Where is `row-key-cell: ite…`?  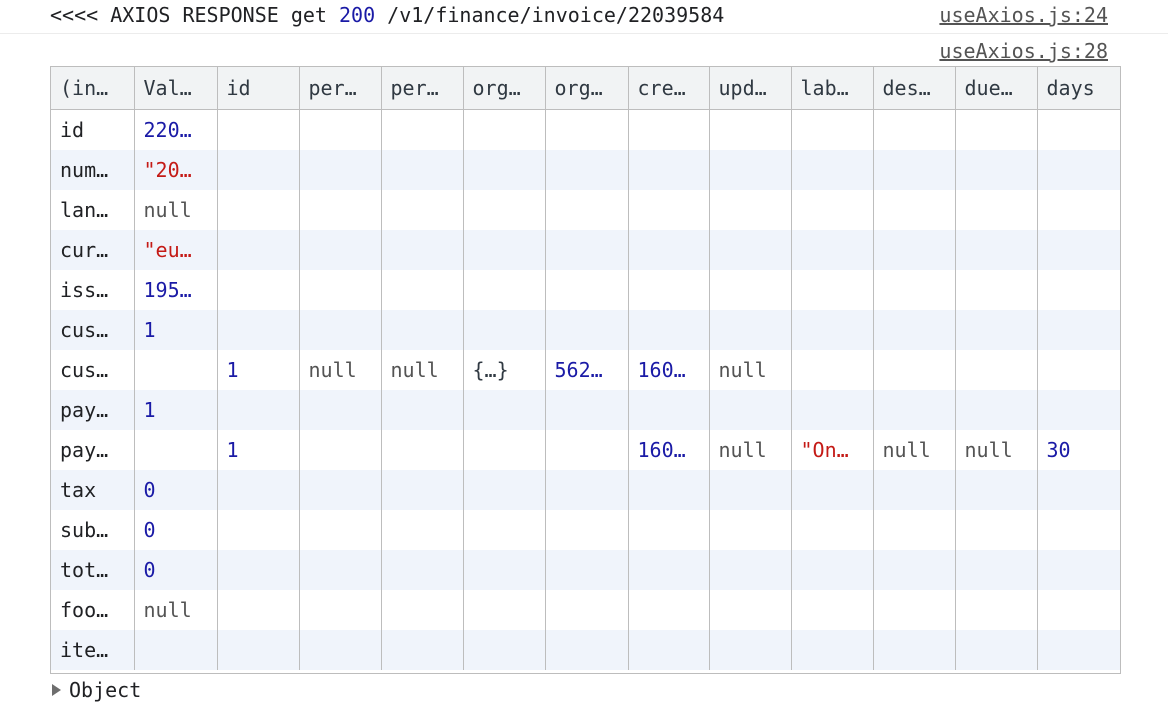
row-key-cell: ite… is located at coordinates (92, 650).